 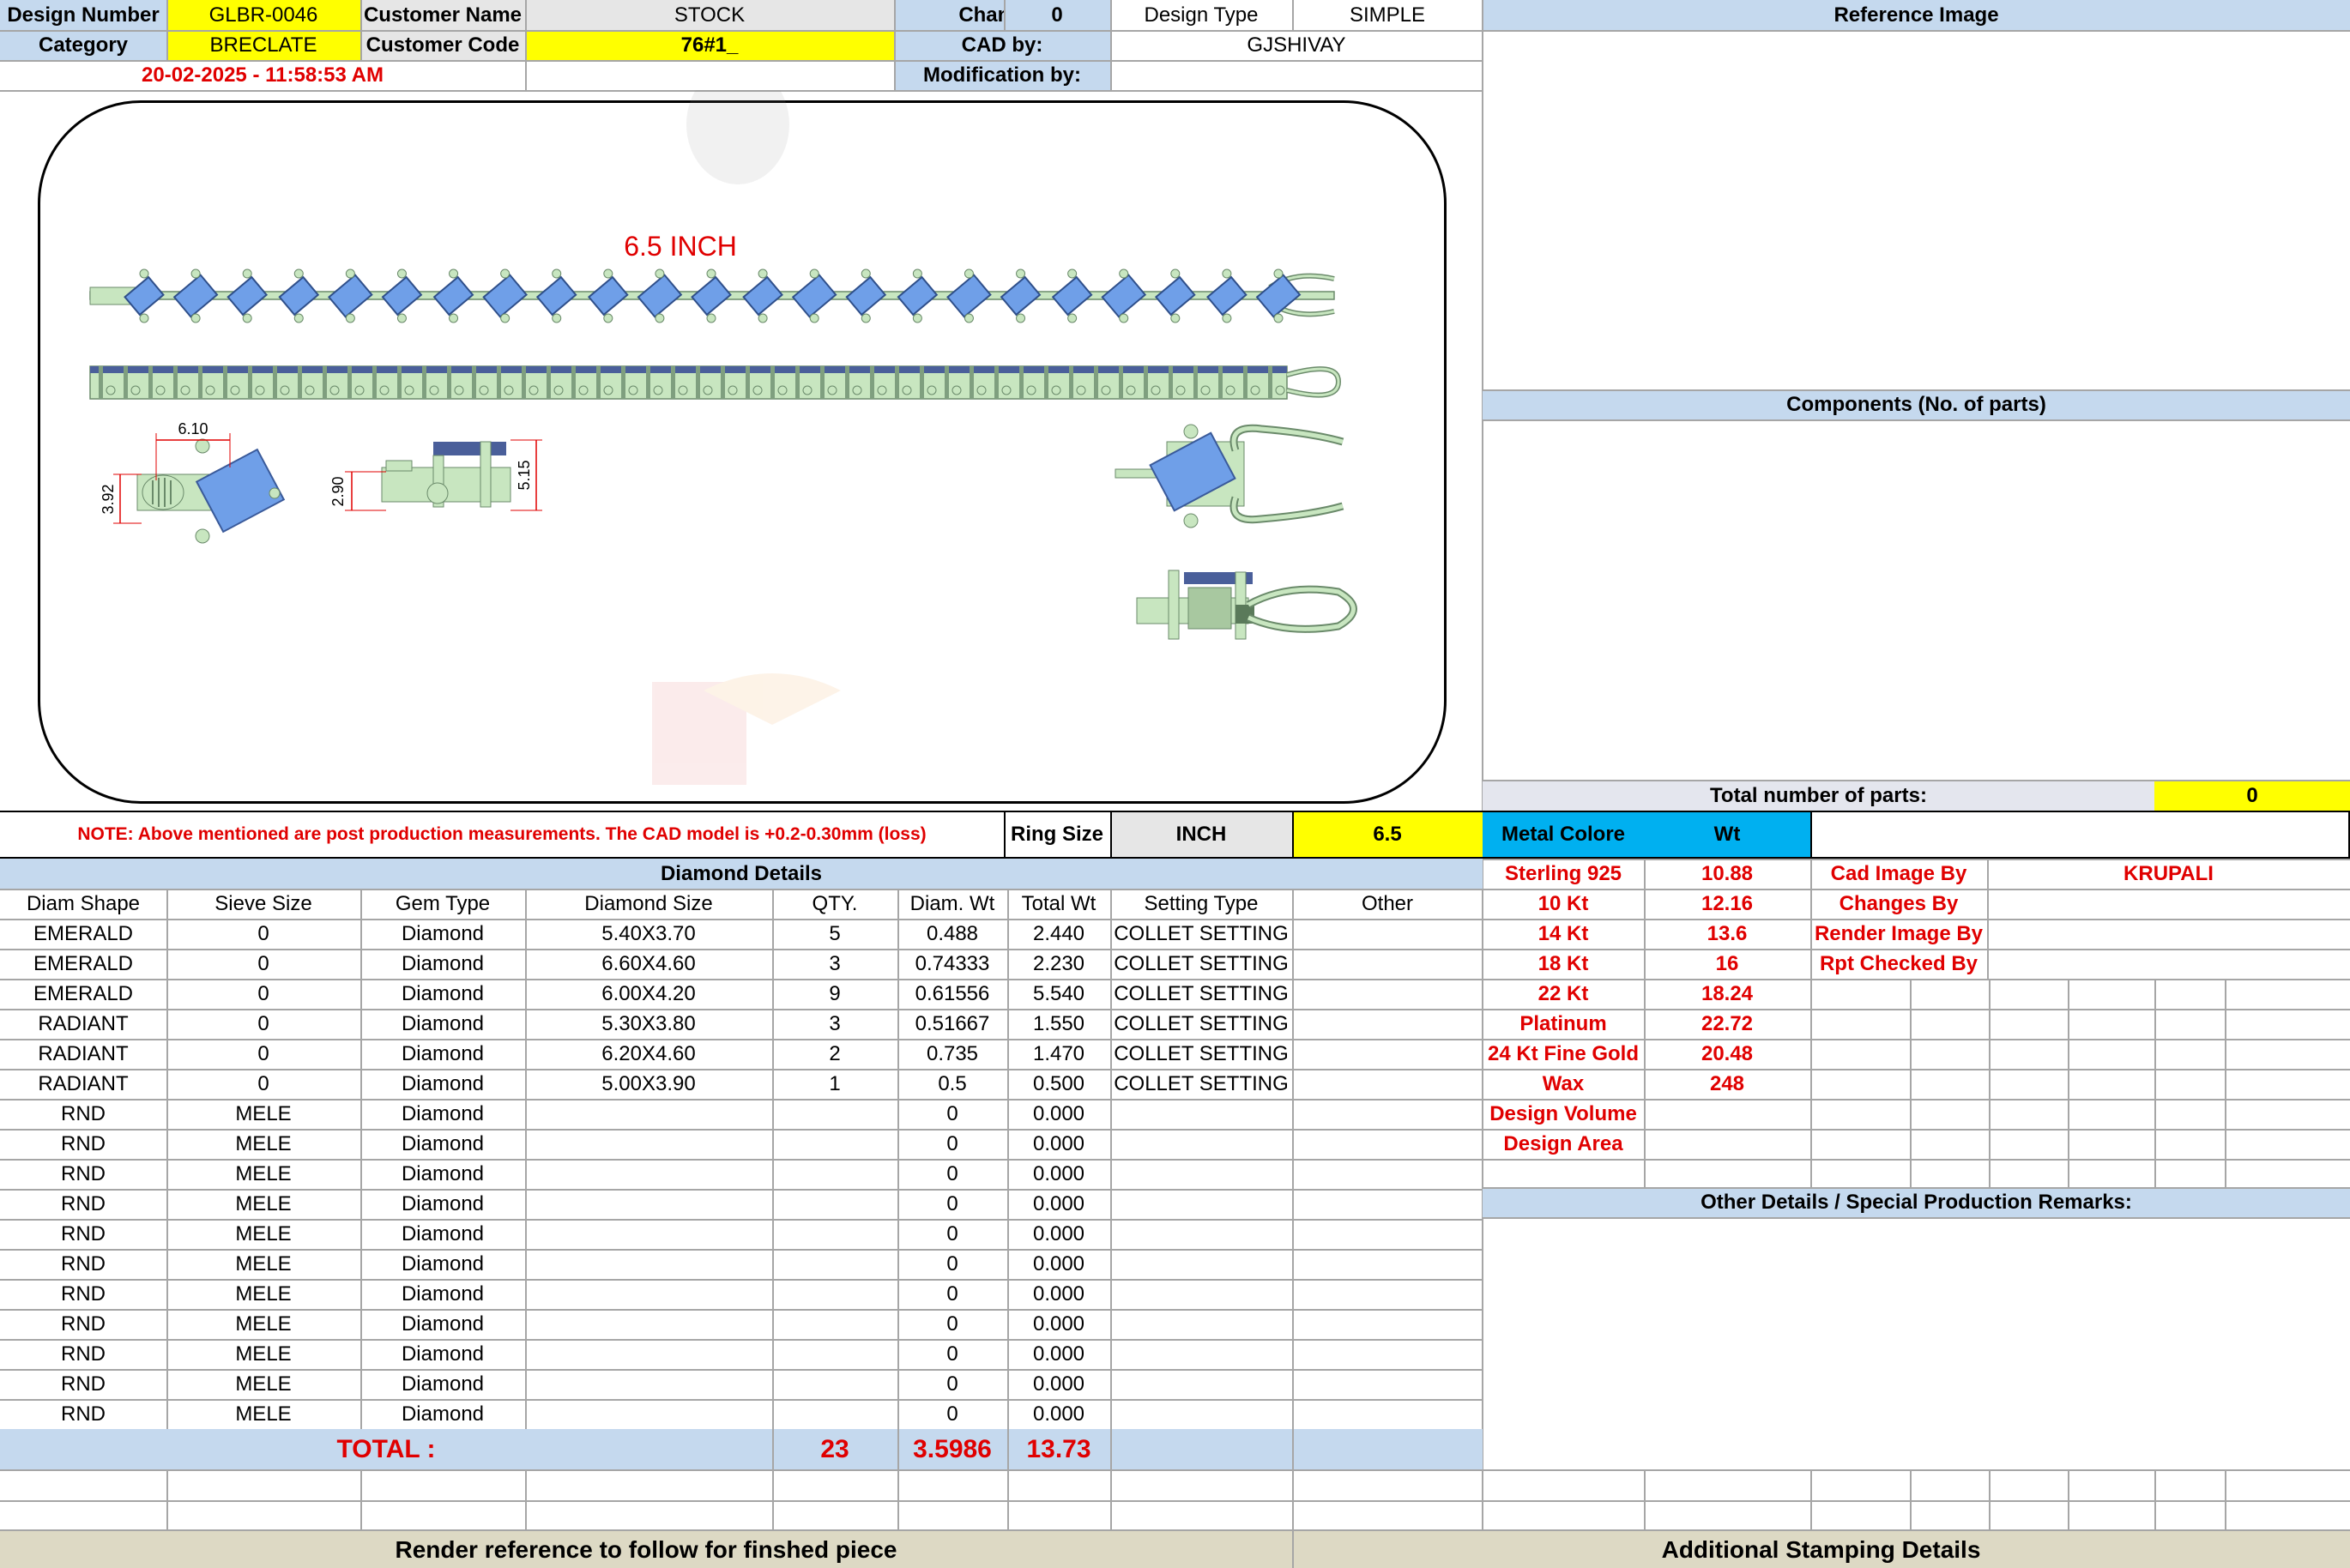 I want to click on customer-name-value: STOCK, so click(x=709, y=15).